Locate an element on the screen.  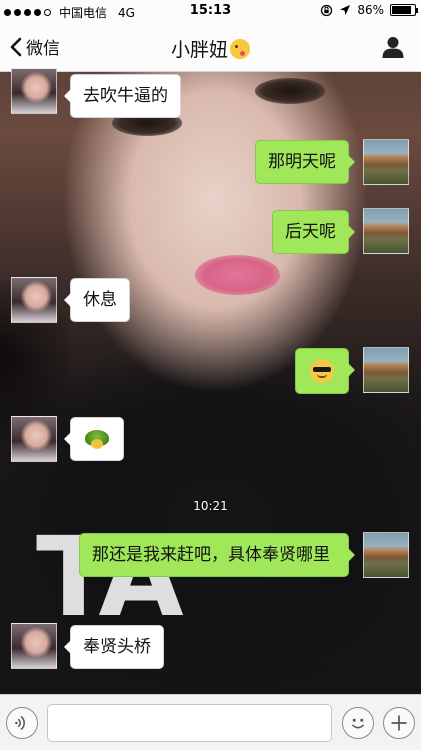
location-arrow-icon is located at coordinates (345, 10).